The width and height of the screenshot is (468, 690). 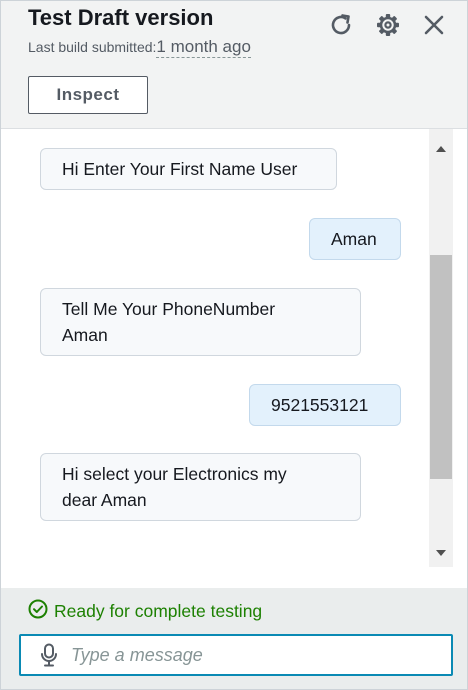 What do you see at coordinates (104, 500) in the screenshot?
I see `message-text: dear Aman` at bounding box center [104, 500].